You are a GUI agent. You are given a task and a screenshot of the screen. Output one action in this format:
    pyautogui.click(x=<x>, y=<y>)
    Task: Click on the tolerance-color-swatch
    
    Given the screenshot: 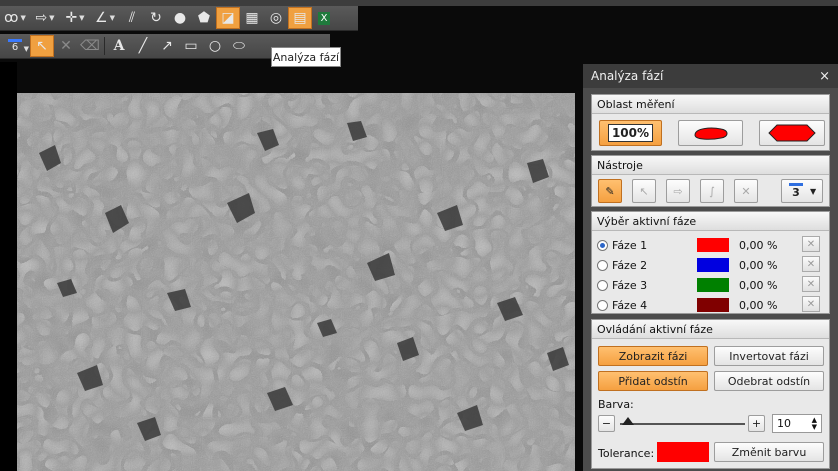 What is the action you would take?
    pyautogui.click(x=683, y=452)
    